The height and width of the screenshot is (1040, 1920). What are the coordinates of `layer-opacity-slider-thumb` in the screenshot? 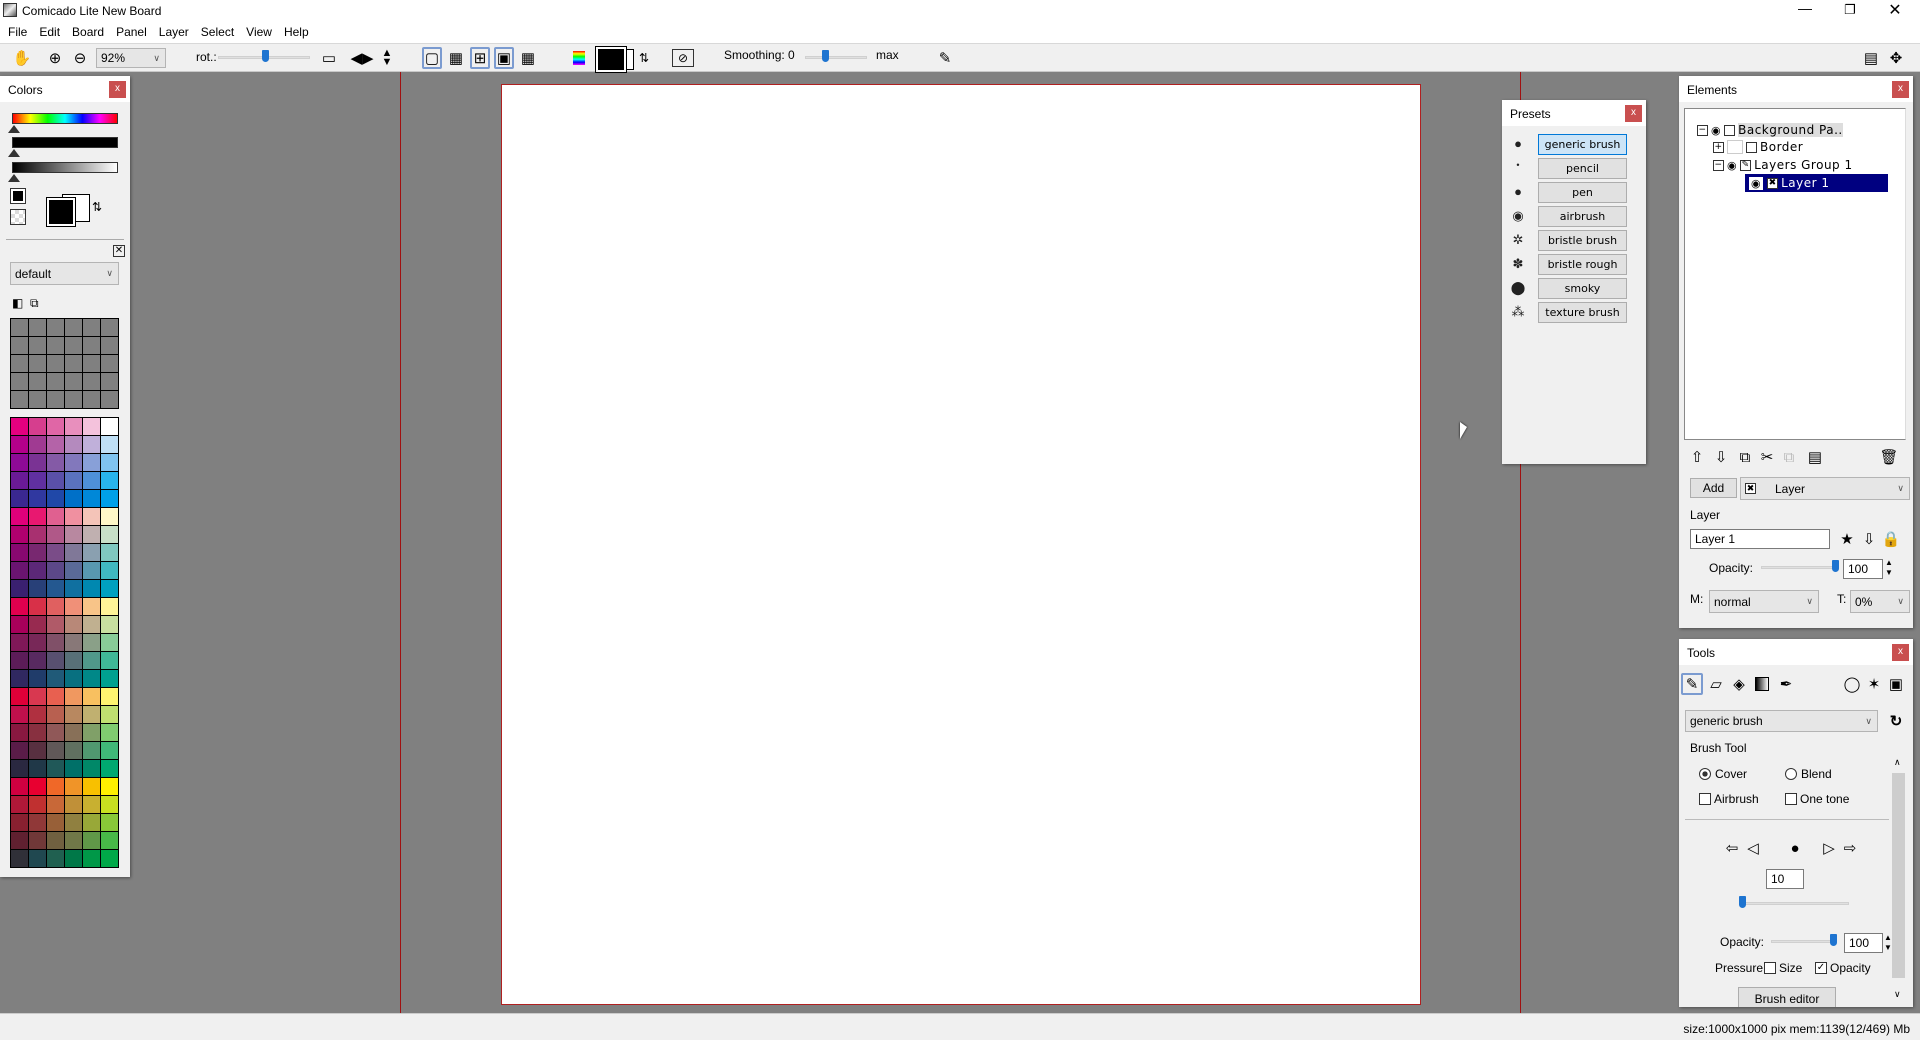 It's located at (1835, 566).